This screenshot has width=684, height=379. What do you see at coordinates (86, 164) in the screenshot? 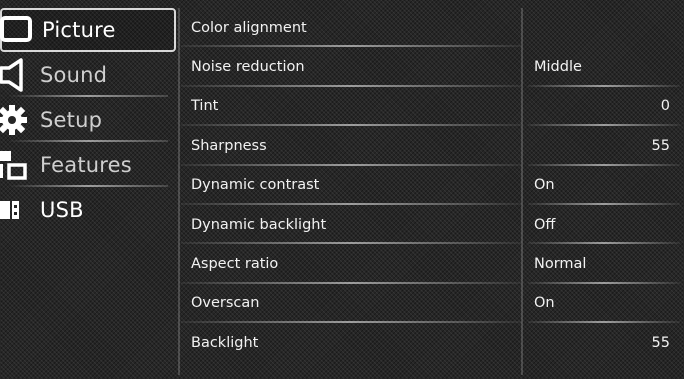
I see `menu-label-features: Features` at bounding box center [86, 164].